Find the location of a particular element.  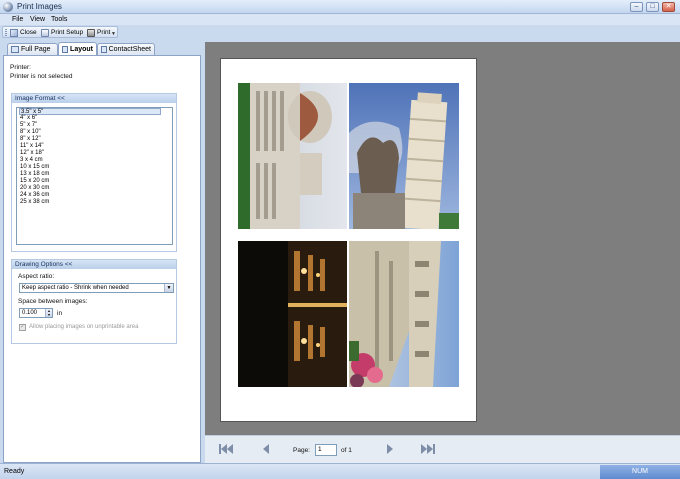

photo-leaning-tower is located at coordinates (404, 156).